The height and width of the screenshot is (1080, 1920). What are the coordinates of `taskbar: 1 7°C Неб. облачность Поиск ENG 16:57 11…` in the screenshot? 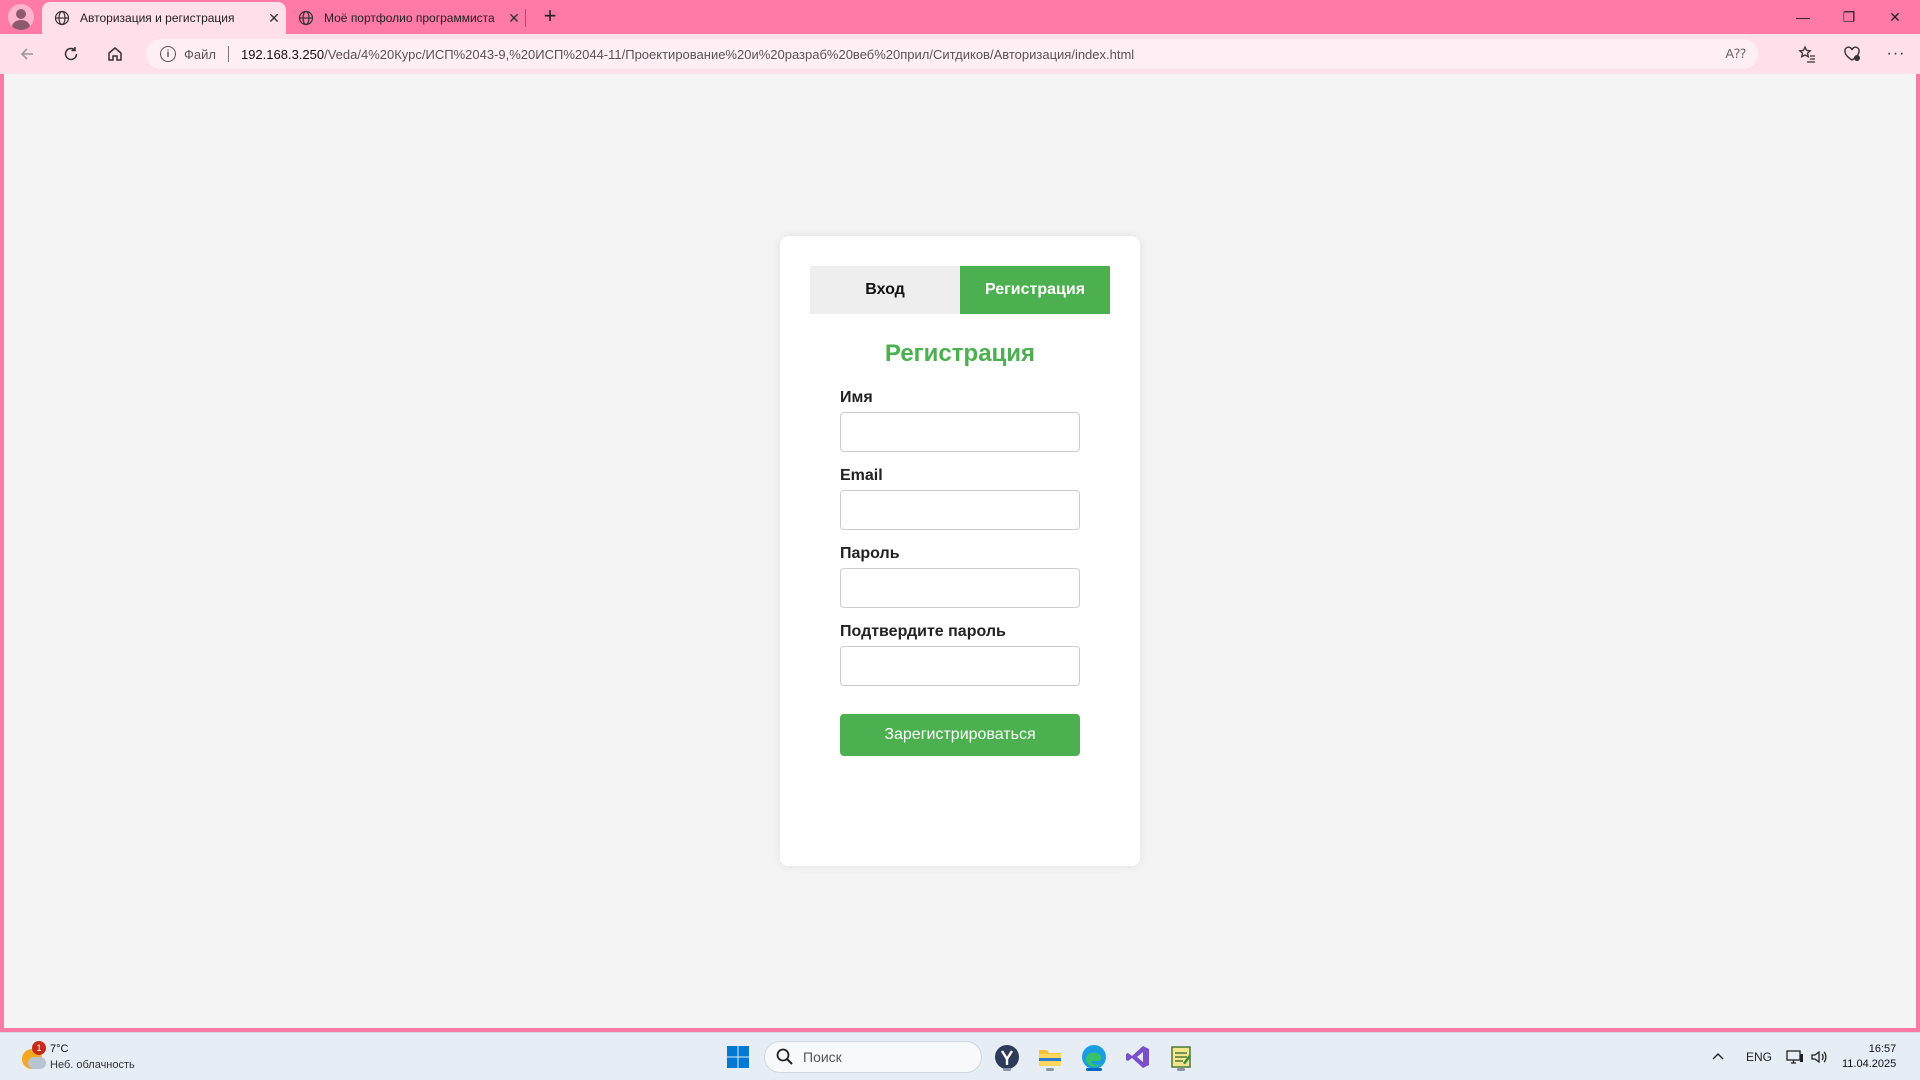 It's located at (960, 1056).